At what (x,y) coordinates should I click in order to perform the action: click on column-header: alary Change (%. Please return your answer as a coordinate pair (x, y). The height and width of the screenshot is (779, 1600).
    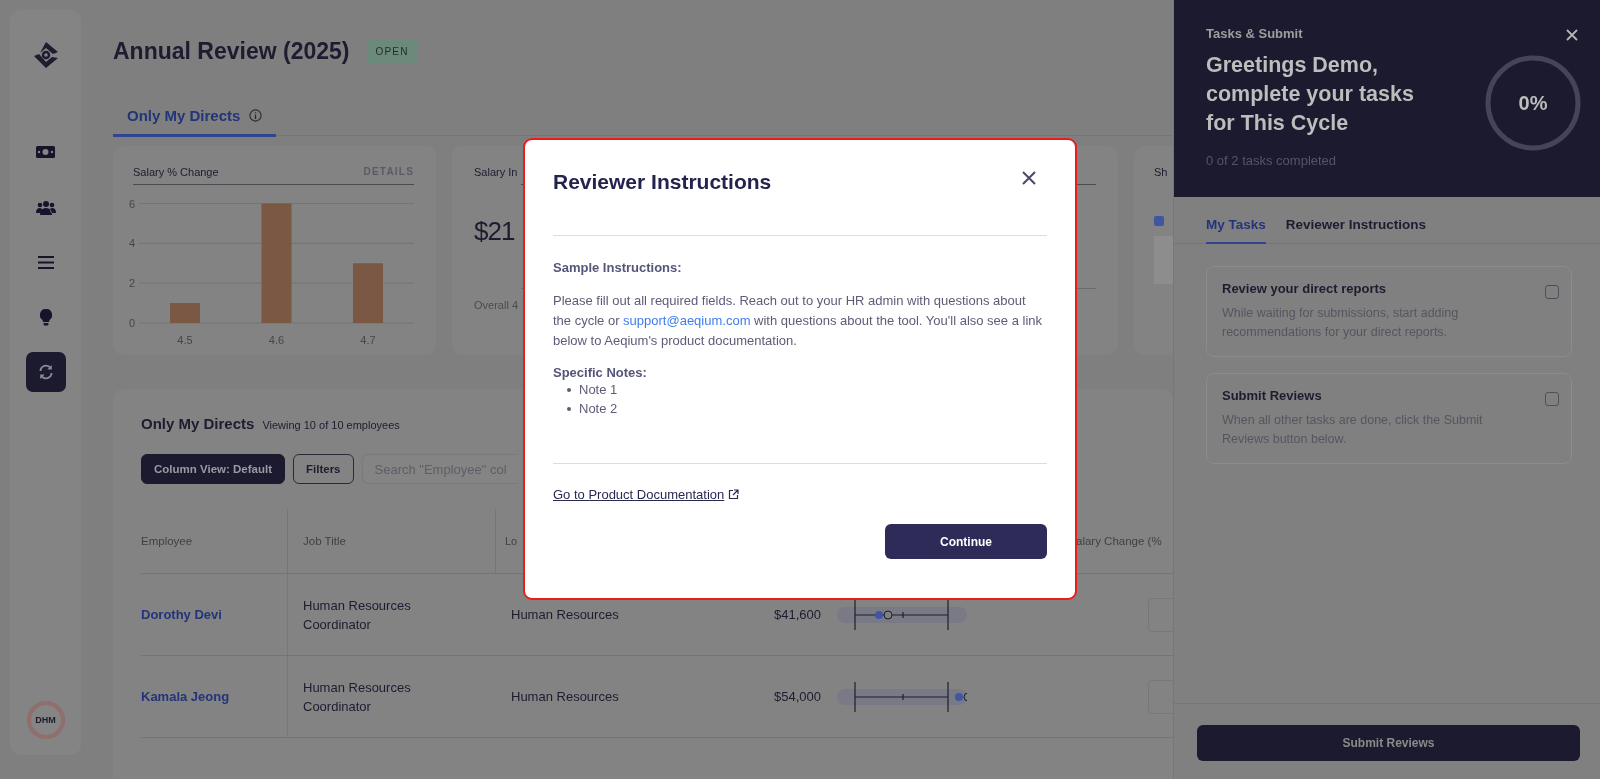
    Looking at the image, I should click on (1119, 541).